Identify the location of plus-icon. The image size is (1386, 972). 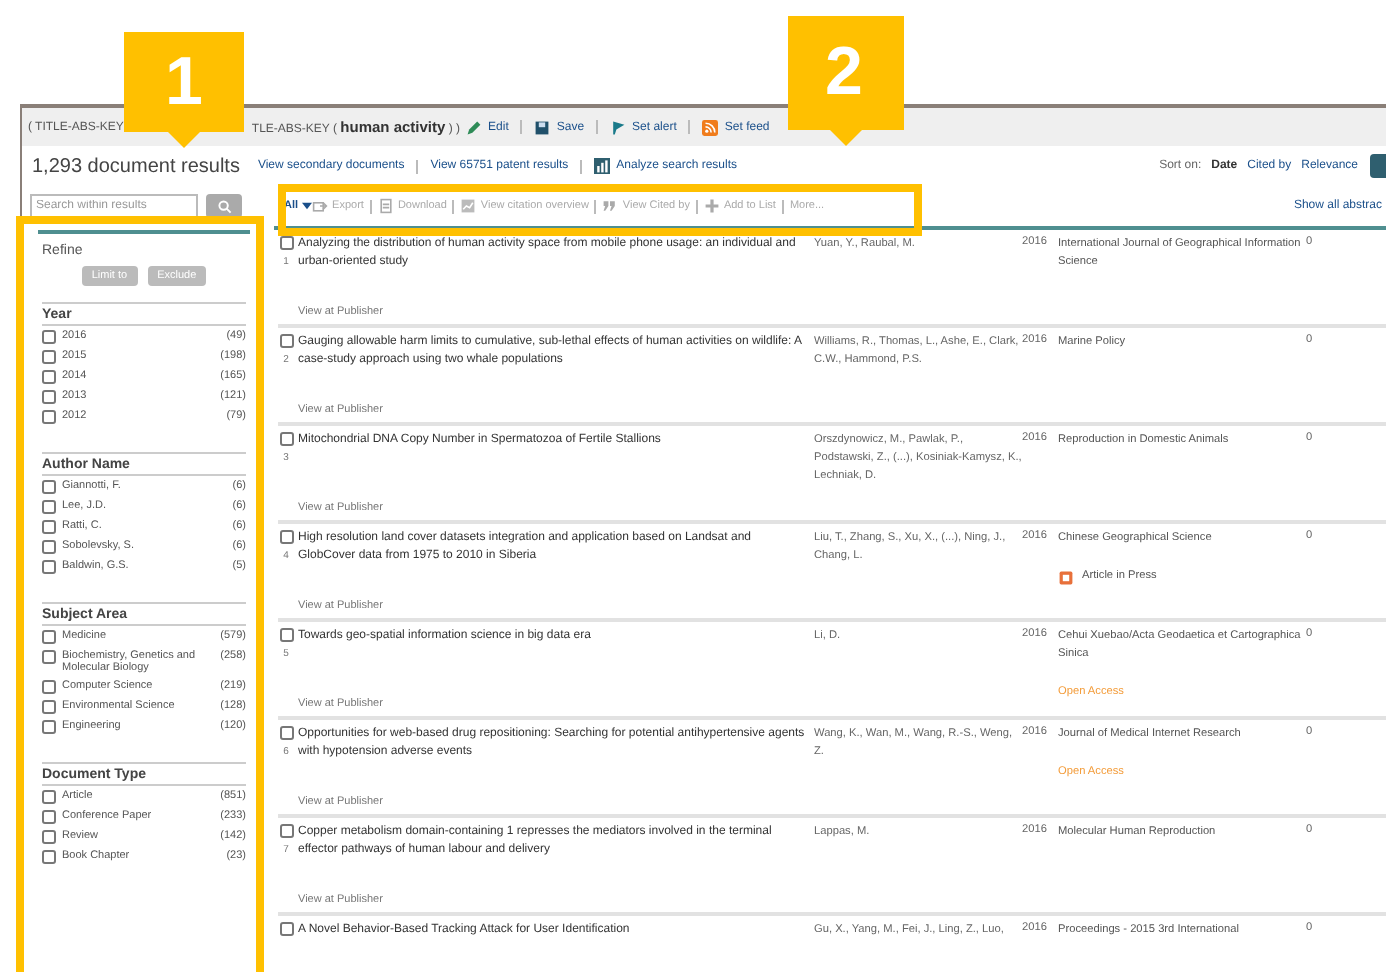
(711, 206).